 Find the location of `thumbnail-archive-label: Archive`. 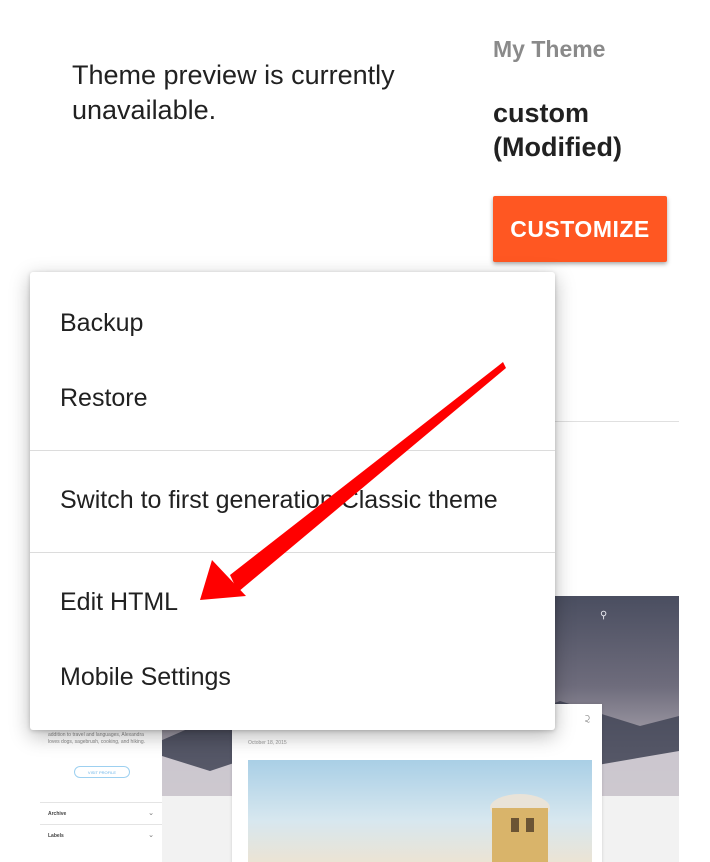

thumbnail-archive-label: Archive is located at coordinates (57, 814).